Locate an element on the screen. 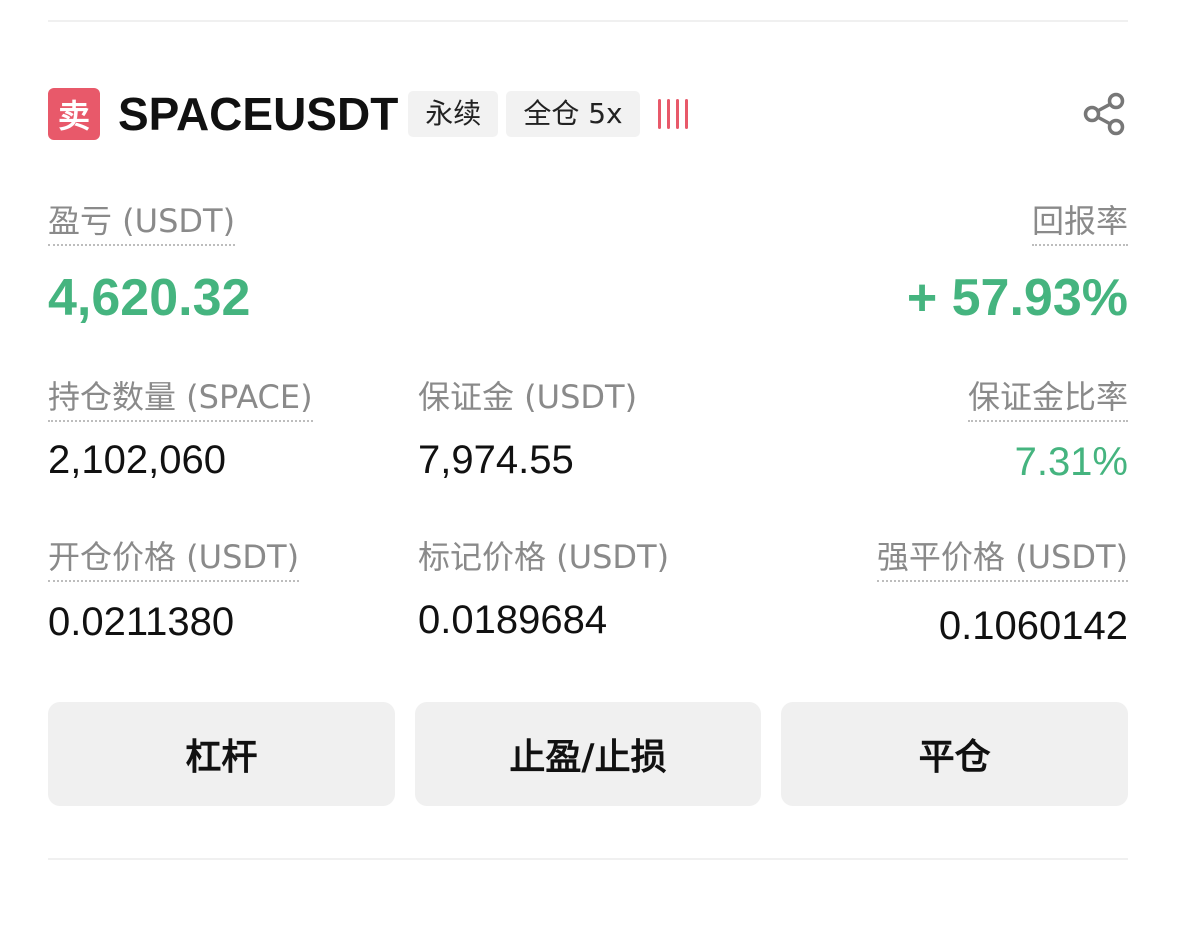  margin-mode-tag: 全仓 5x is located at coordinates (573, 114).